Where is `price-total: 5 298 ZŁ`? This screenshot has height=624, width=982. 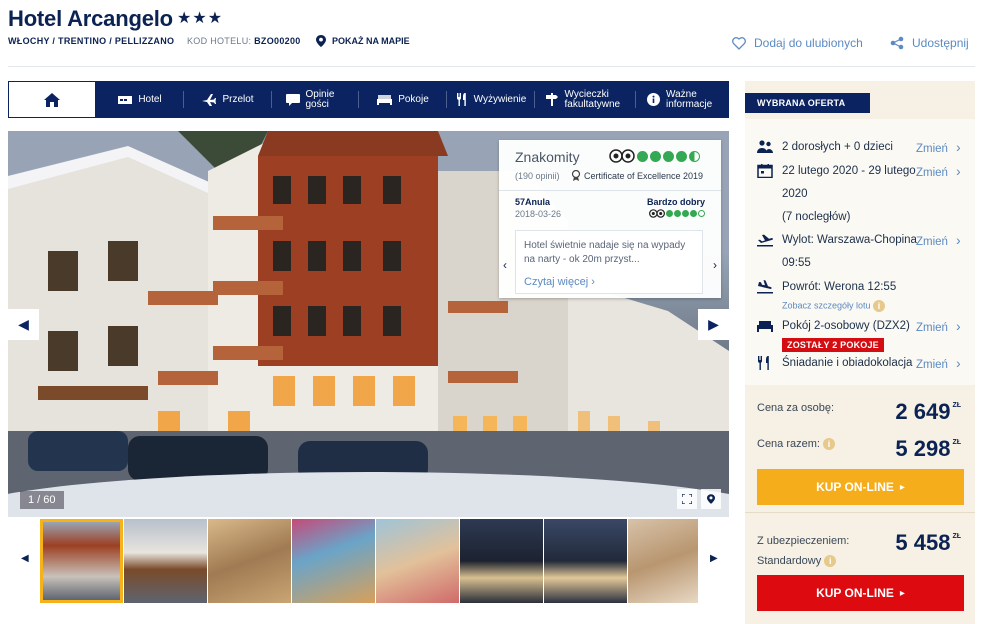 price-total: 5 298 ZŁ is located at coordinates (928, 449).